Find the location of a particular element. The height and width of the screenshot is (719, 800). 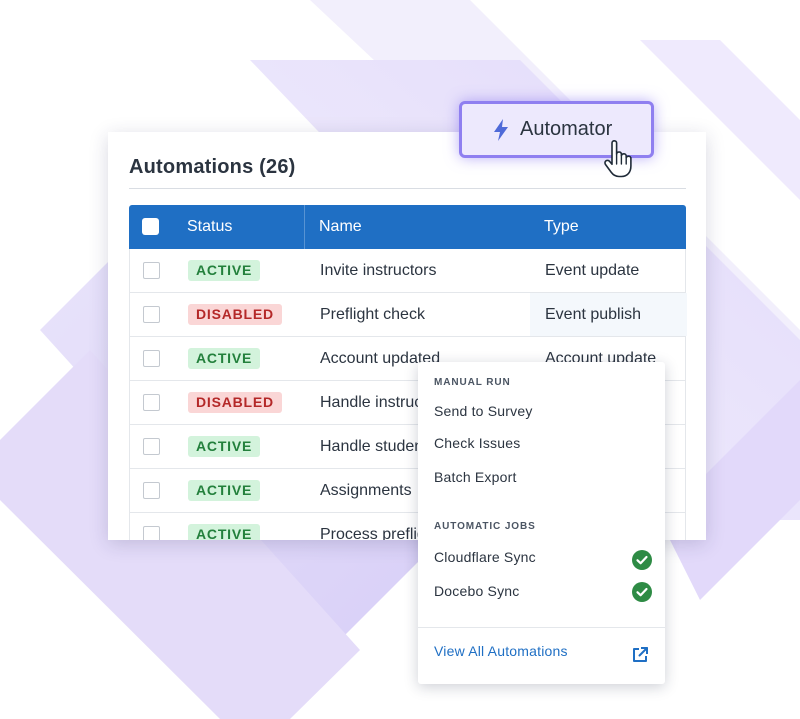

automator-label: Automator is located at coordinates (566, 129).